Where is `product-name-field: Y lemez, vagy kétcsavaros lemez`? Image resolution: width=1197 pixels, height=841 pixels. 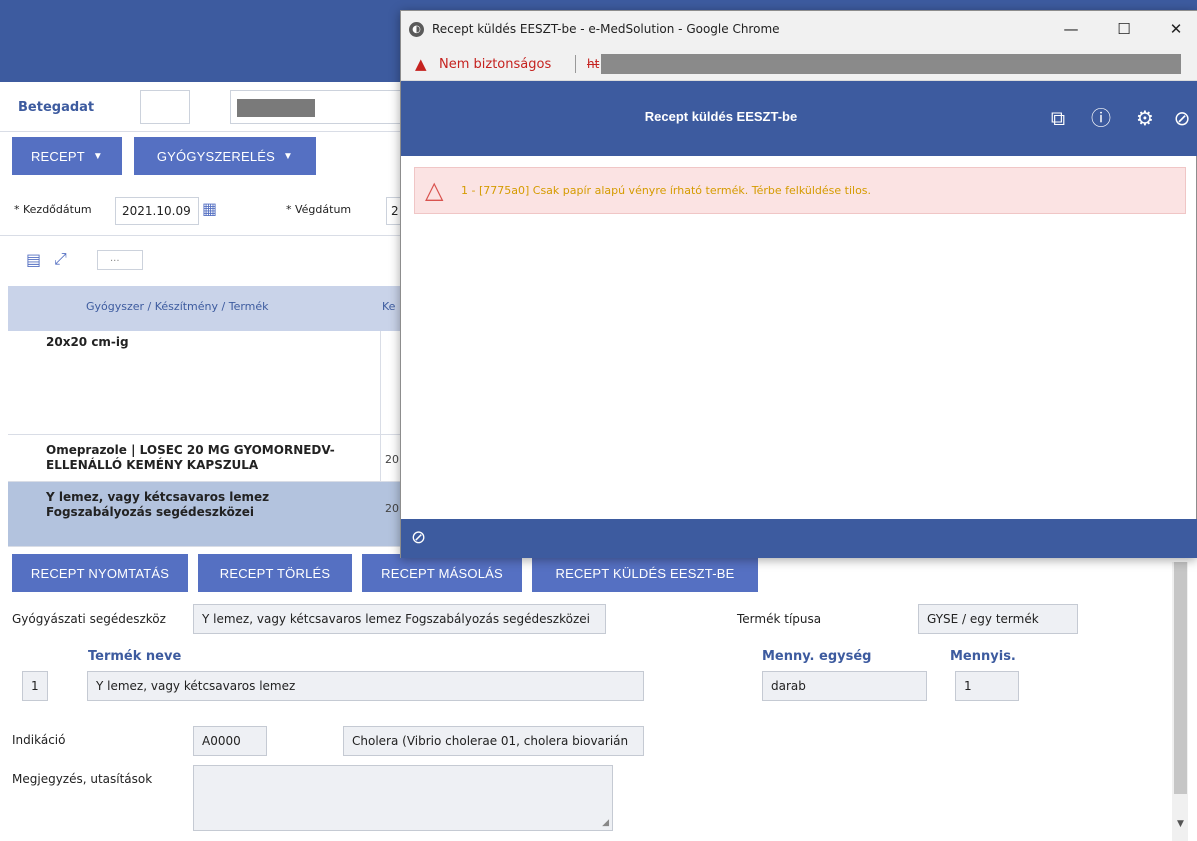
product-name-field: Y lemez, vagy kétcsavaros lemez is located at coordinates (365, 686).